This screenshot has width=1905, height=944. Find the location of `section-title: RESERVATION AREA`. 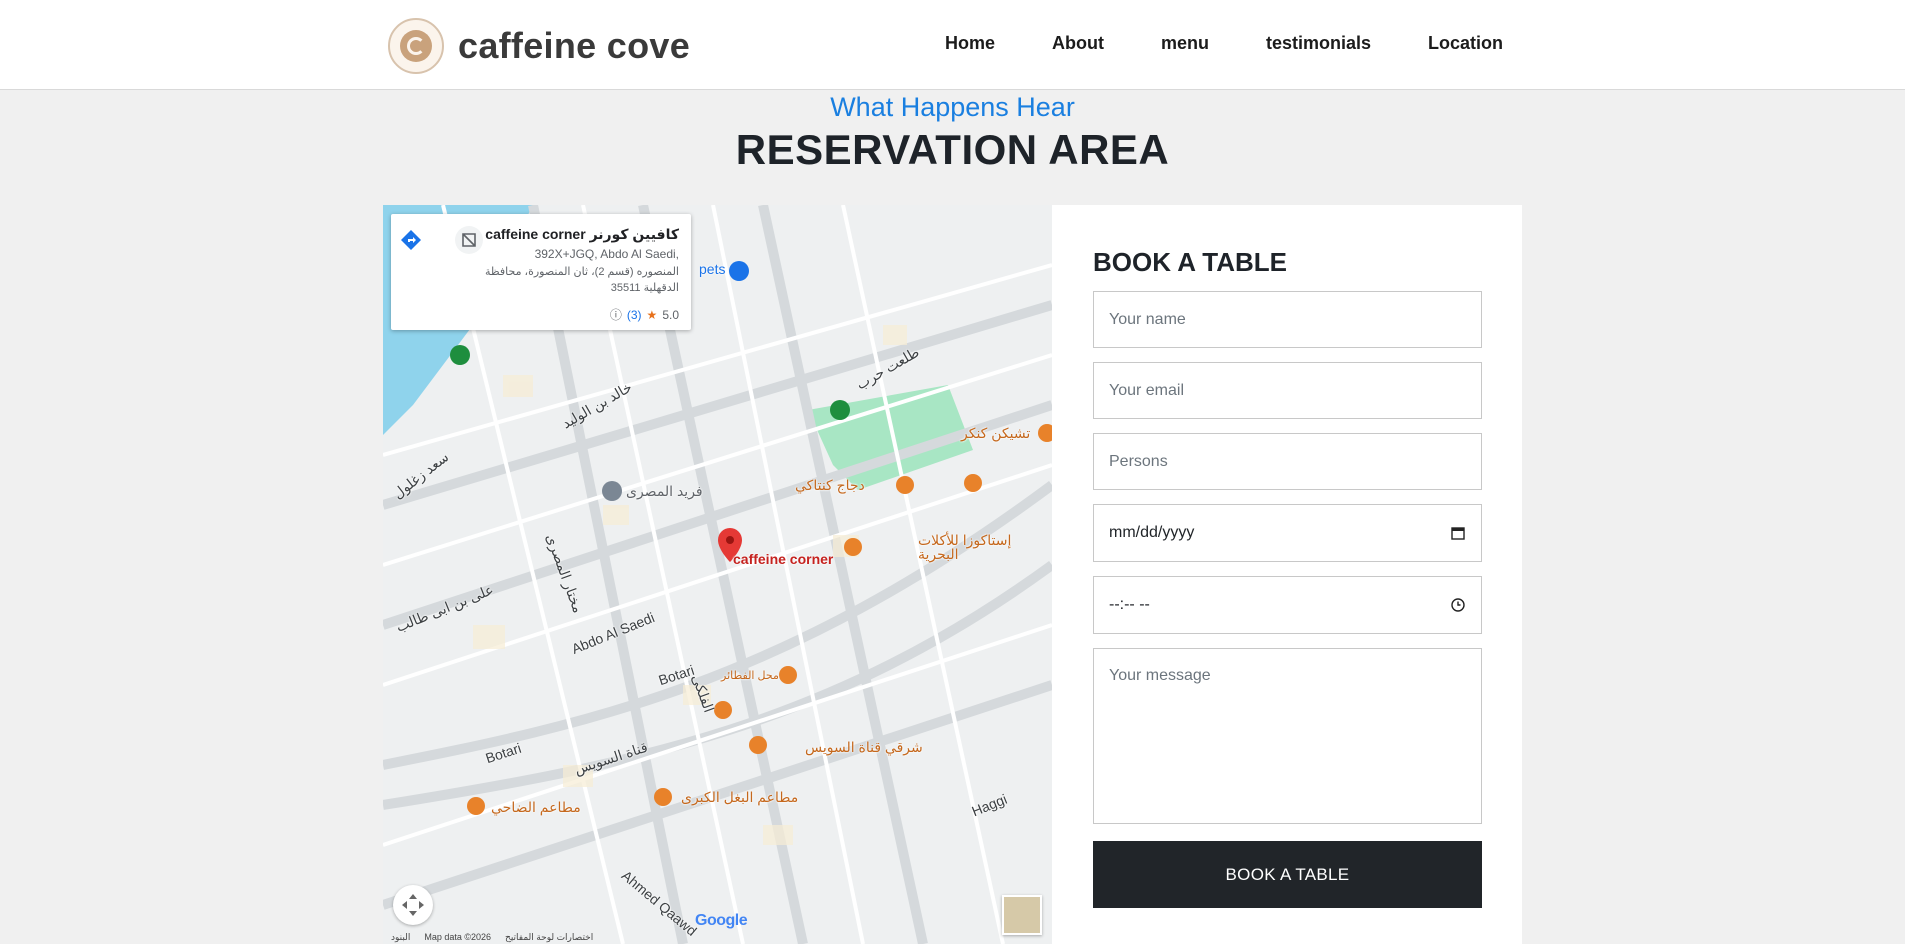

section-title: RESERVATION AREA is located at coordinates (952, 149).